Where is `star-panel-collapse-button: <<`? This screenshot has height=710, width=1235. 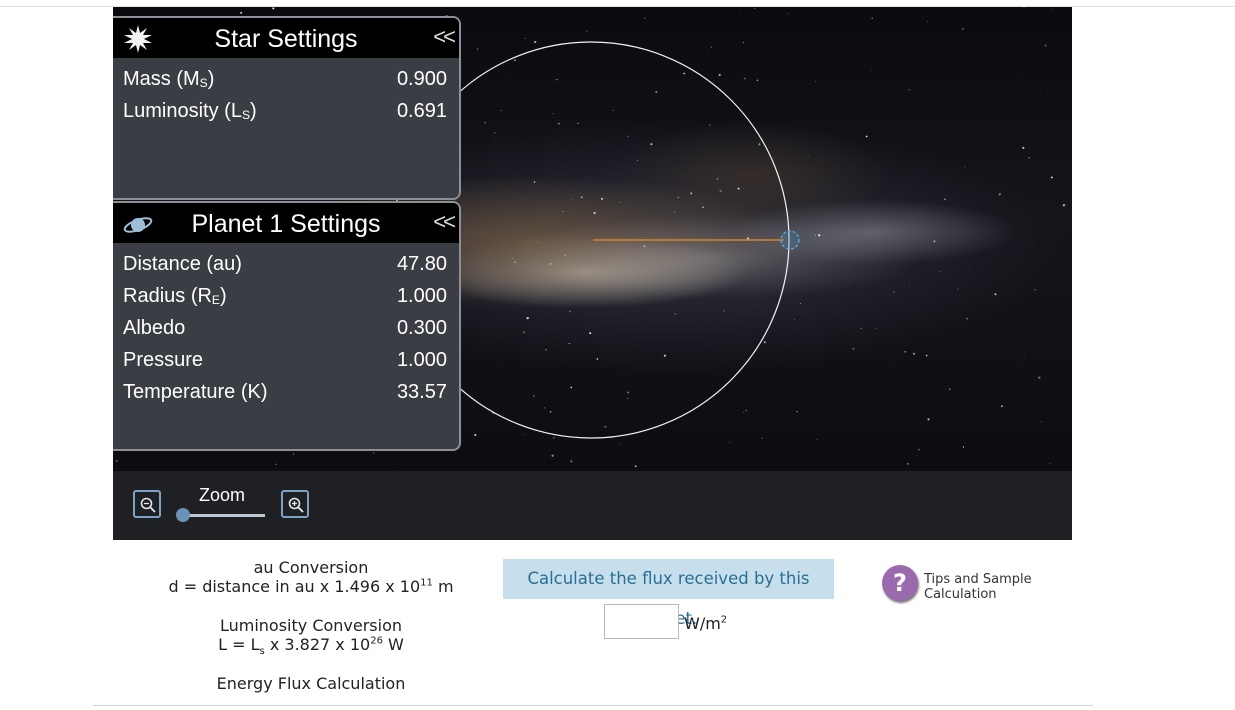
star-panel-collapse-button: << is located at coordinates (444, 37).